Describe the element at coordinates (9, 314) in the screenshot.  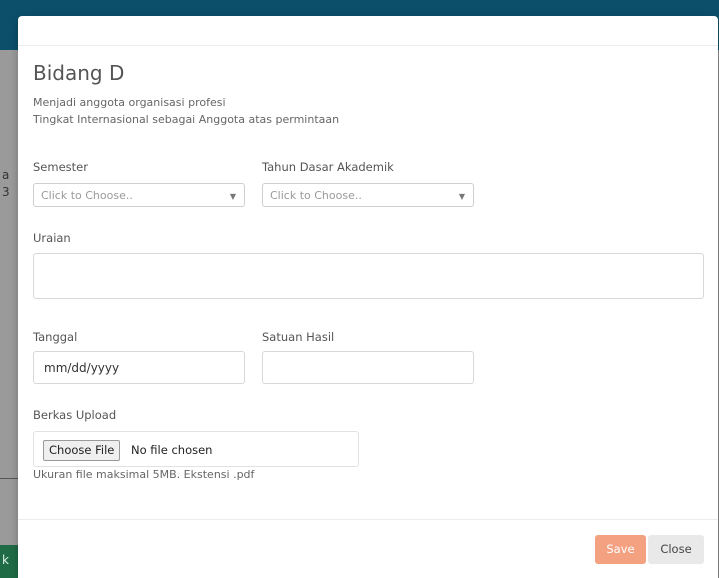
I see `background-sidebar` at that location.